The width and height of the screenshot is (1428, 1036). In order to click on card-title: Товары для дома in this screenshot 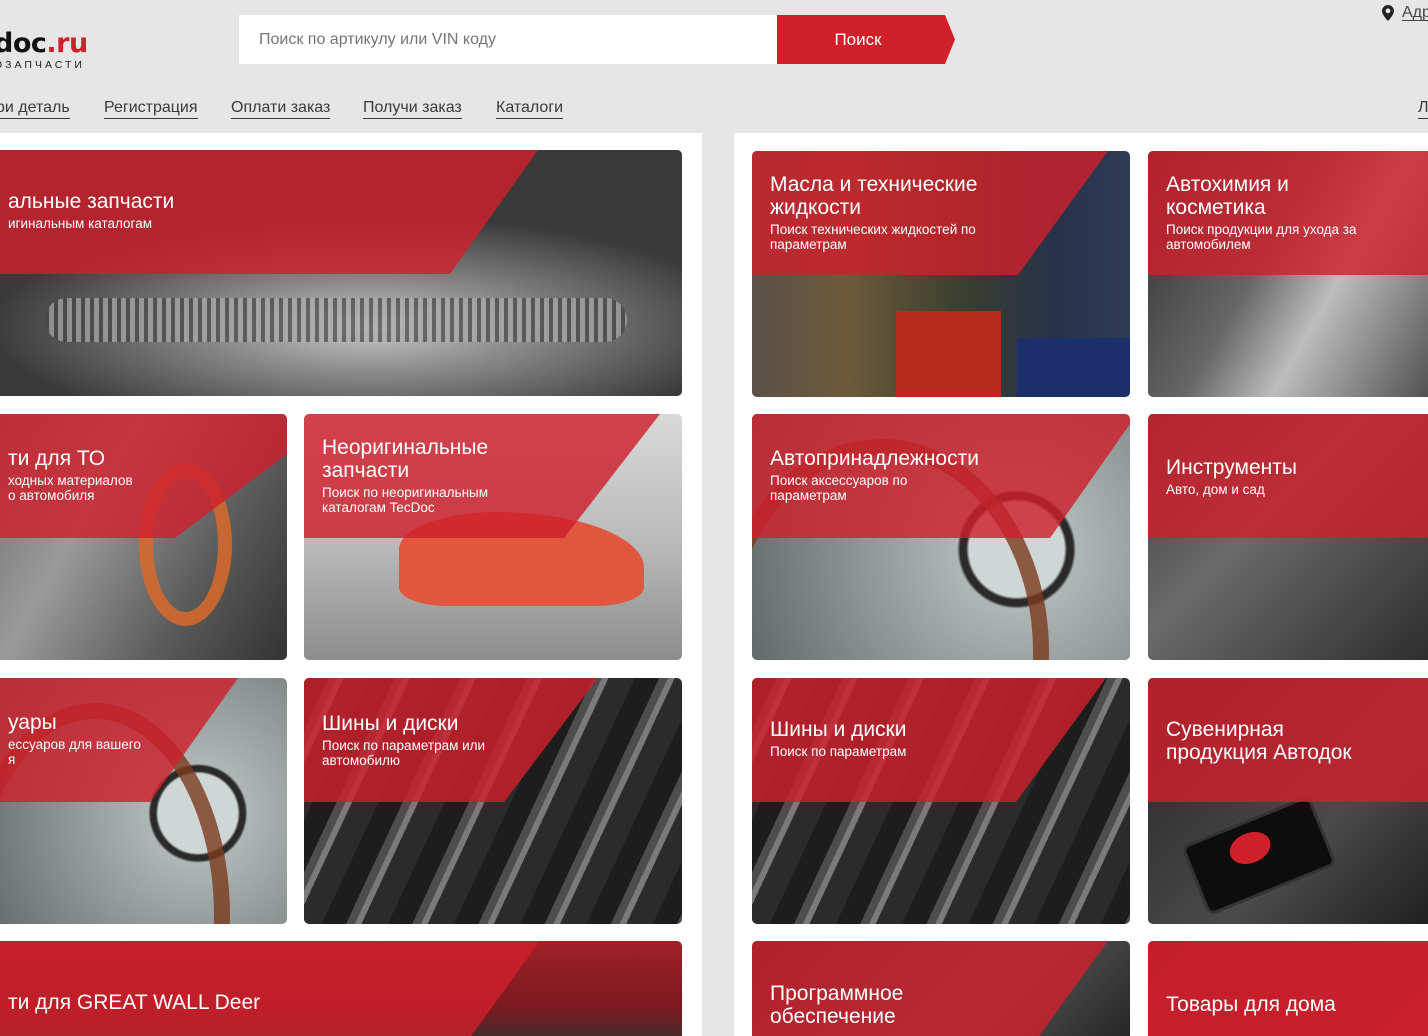, I will do `click(1251, 1004)`.